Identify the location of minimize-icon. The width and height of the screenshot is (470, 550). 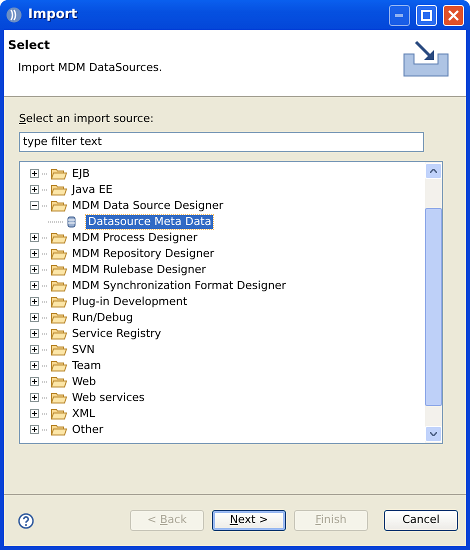
(399, 15).